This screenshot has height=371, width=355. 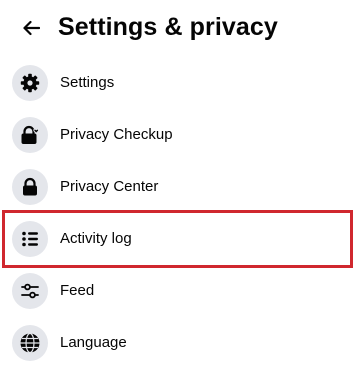 What do you see at coordinates (30, 343) in the screenshot?
I see `globe-icon` at bounding box center [30, 343].